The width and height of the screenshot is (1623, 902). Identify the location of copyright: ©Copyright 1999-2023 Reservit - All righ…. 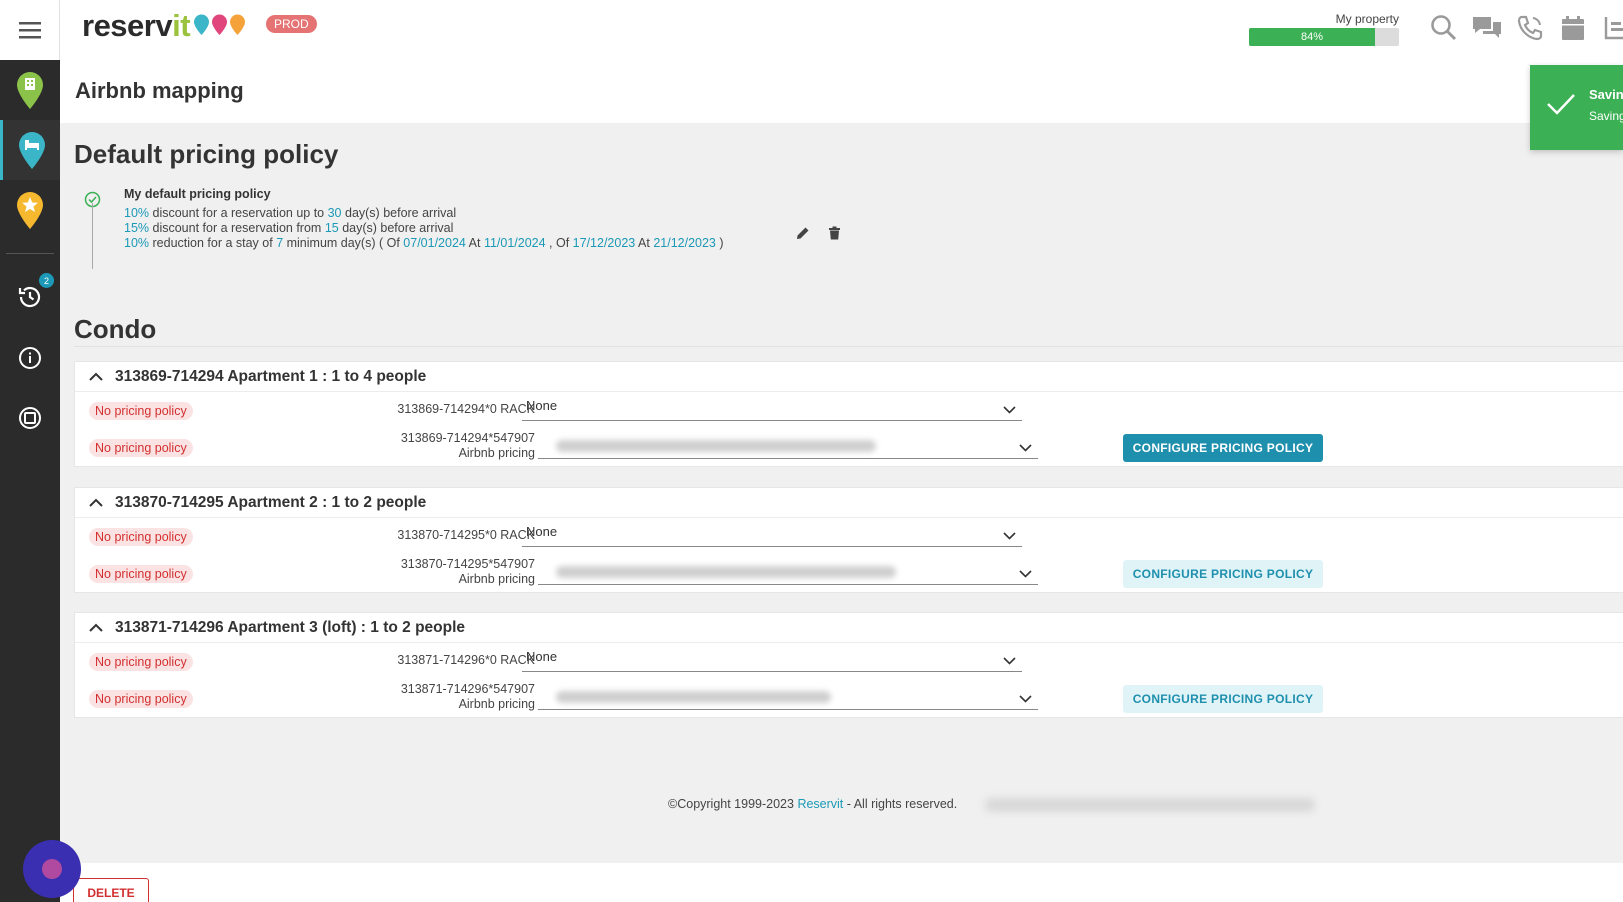
(813, 804).